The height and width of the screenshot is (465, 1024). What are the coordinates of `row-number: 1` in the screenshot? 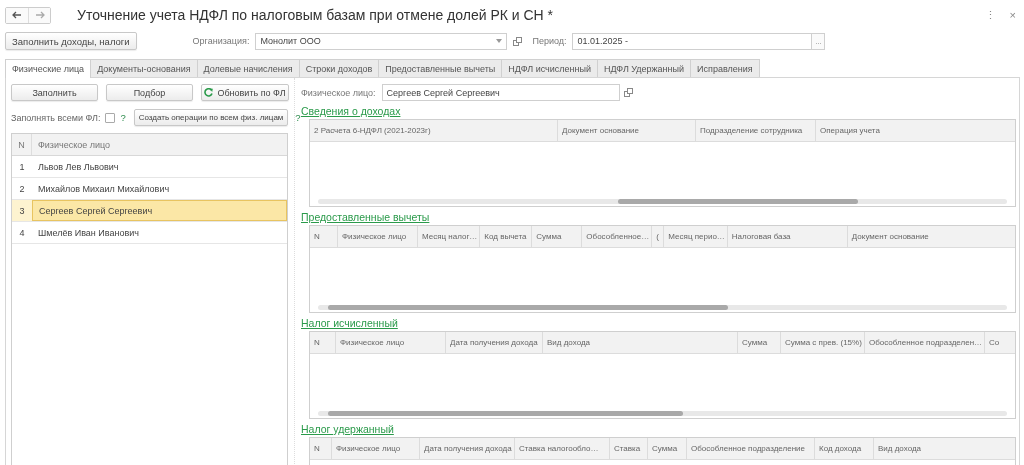 It's located at (22, 166).